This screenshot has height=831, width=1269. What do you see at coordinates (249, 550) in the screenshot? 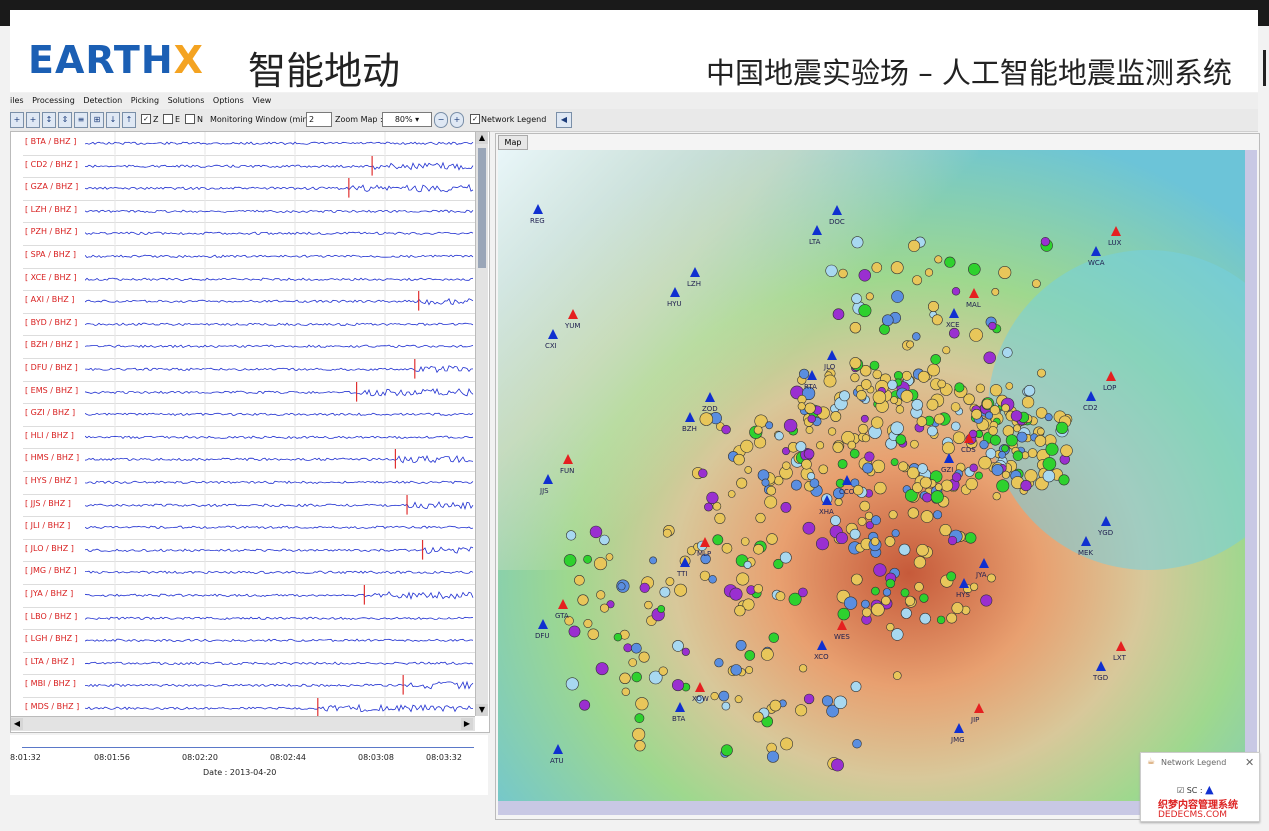
I see `waveform-row: [ JLO / BHZ ]` at bounding box center [249, 550].